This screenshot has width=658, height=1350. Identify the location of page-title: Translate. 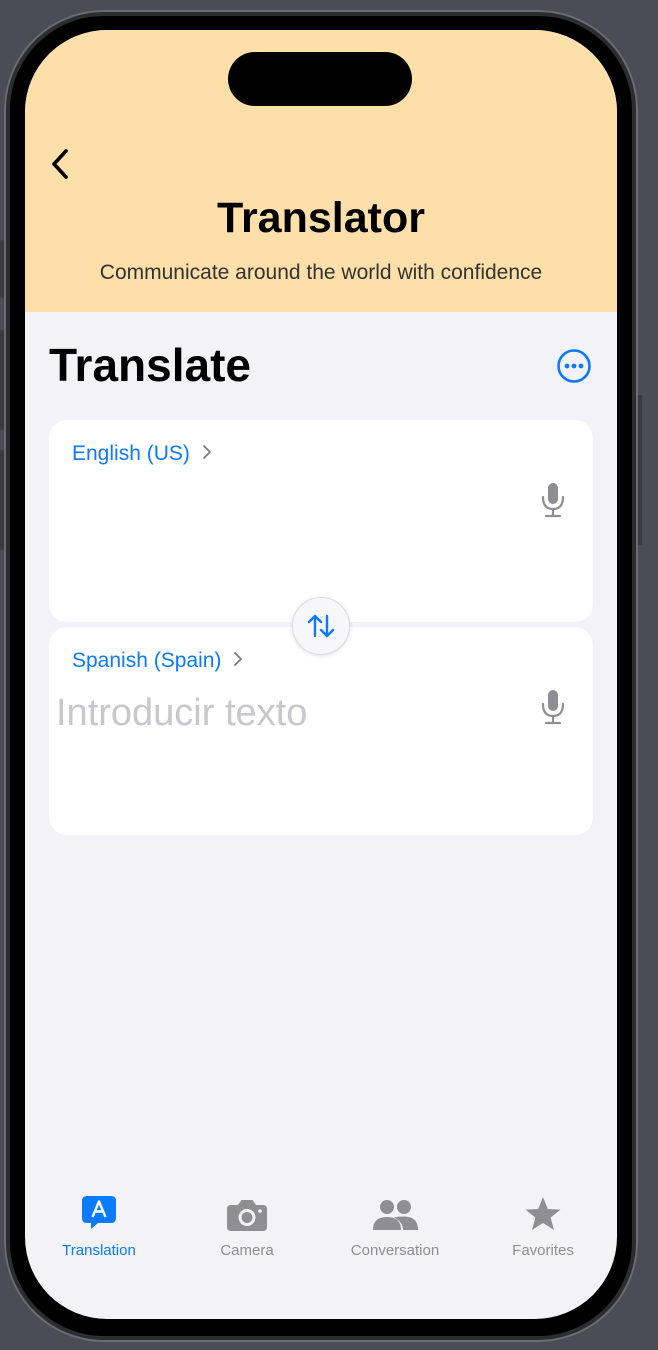
(150, 365).